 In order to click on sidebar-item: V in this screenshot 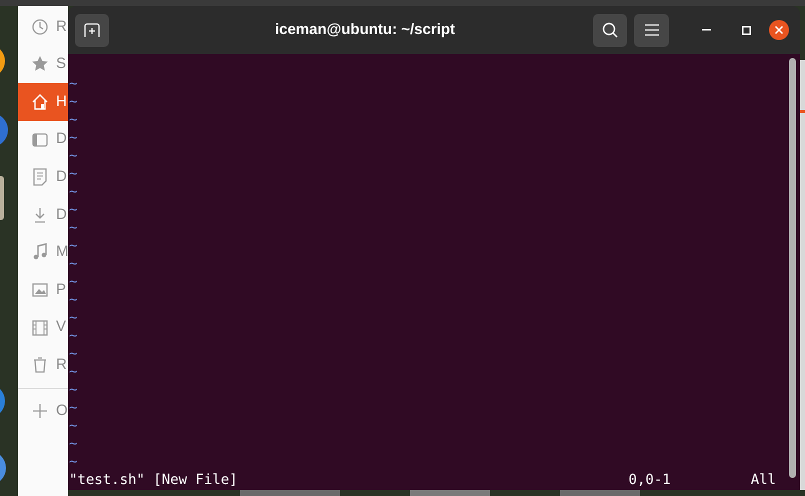, I will do `click(43, 327)`.